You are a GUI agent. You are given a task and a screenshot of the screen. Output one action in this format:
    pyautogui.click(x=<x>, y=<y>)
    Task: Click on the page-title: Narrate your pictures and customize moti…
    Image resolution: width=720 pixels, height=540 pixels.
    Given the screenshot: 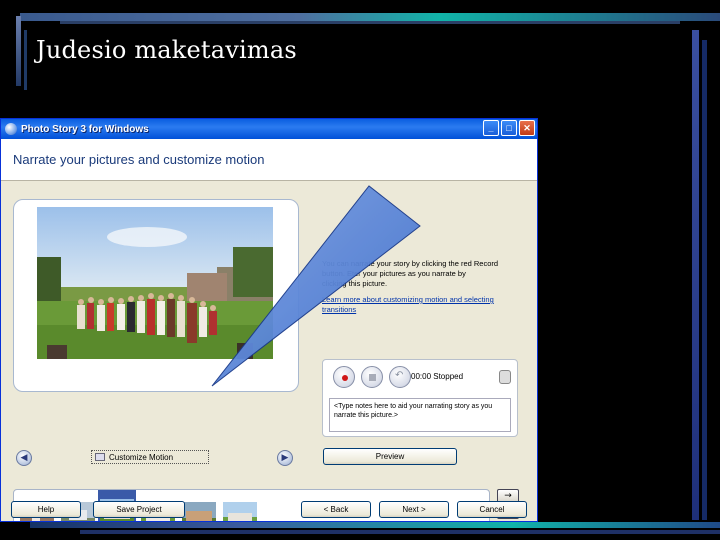 What is the action you would take?
    pyautogui.click(x=139, y=159)
    